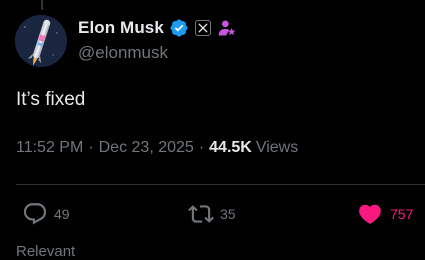  Describe the element at coordinates (51, 99) in the screenshot. I see `tweet-text: It’s fixed` at that location.